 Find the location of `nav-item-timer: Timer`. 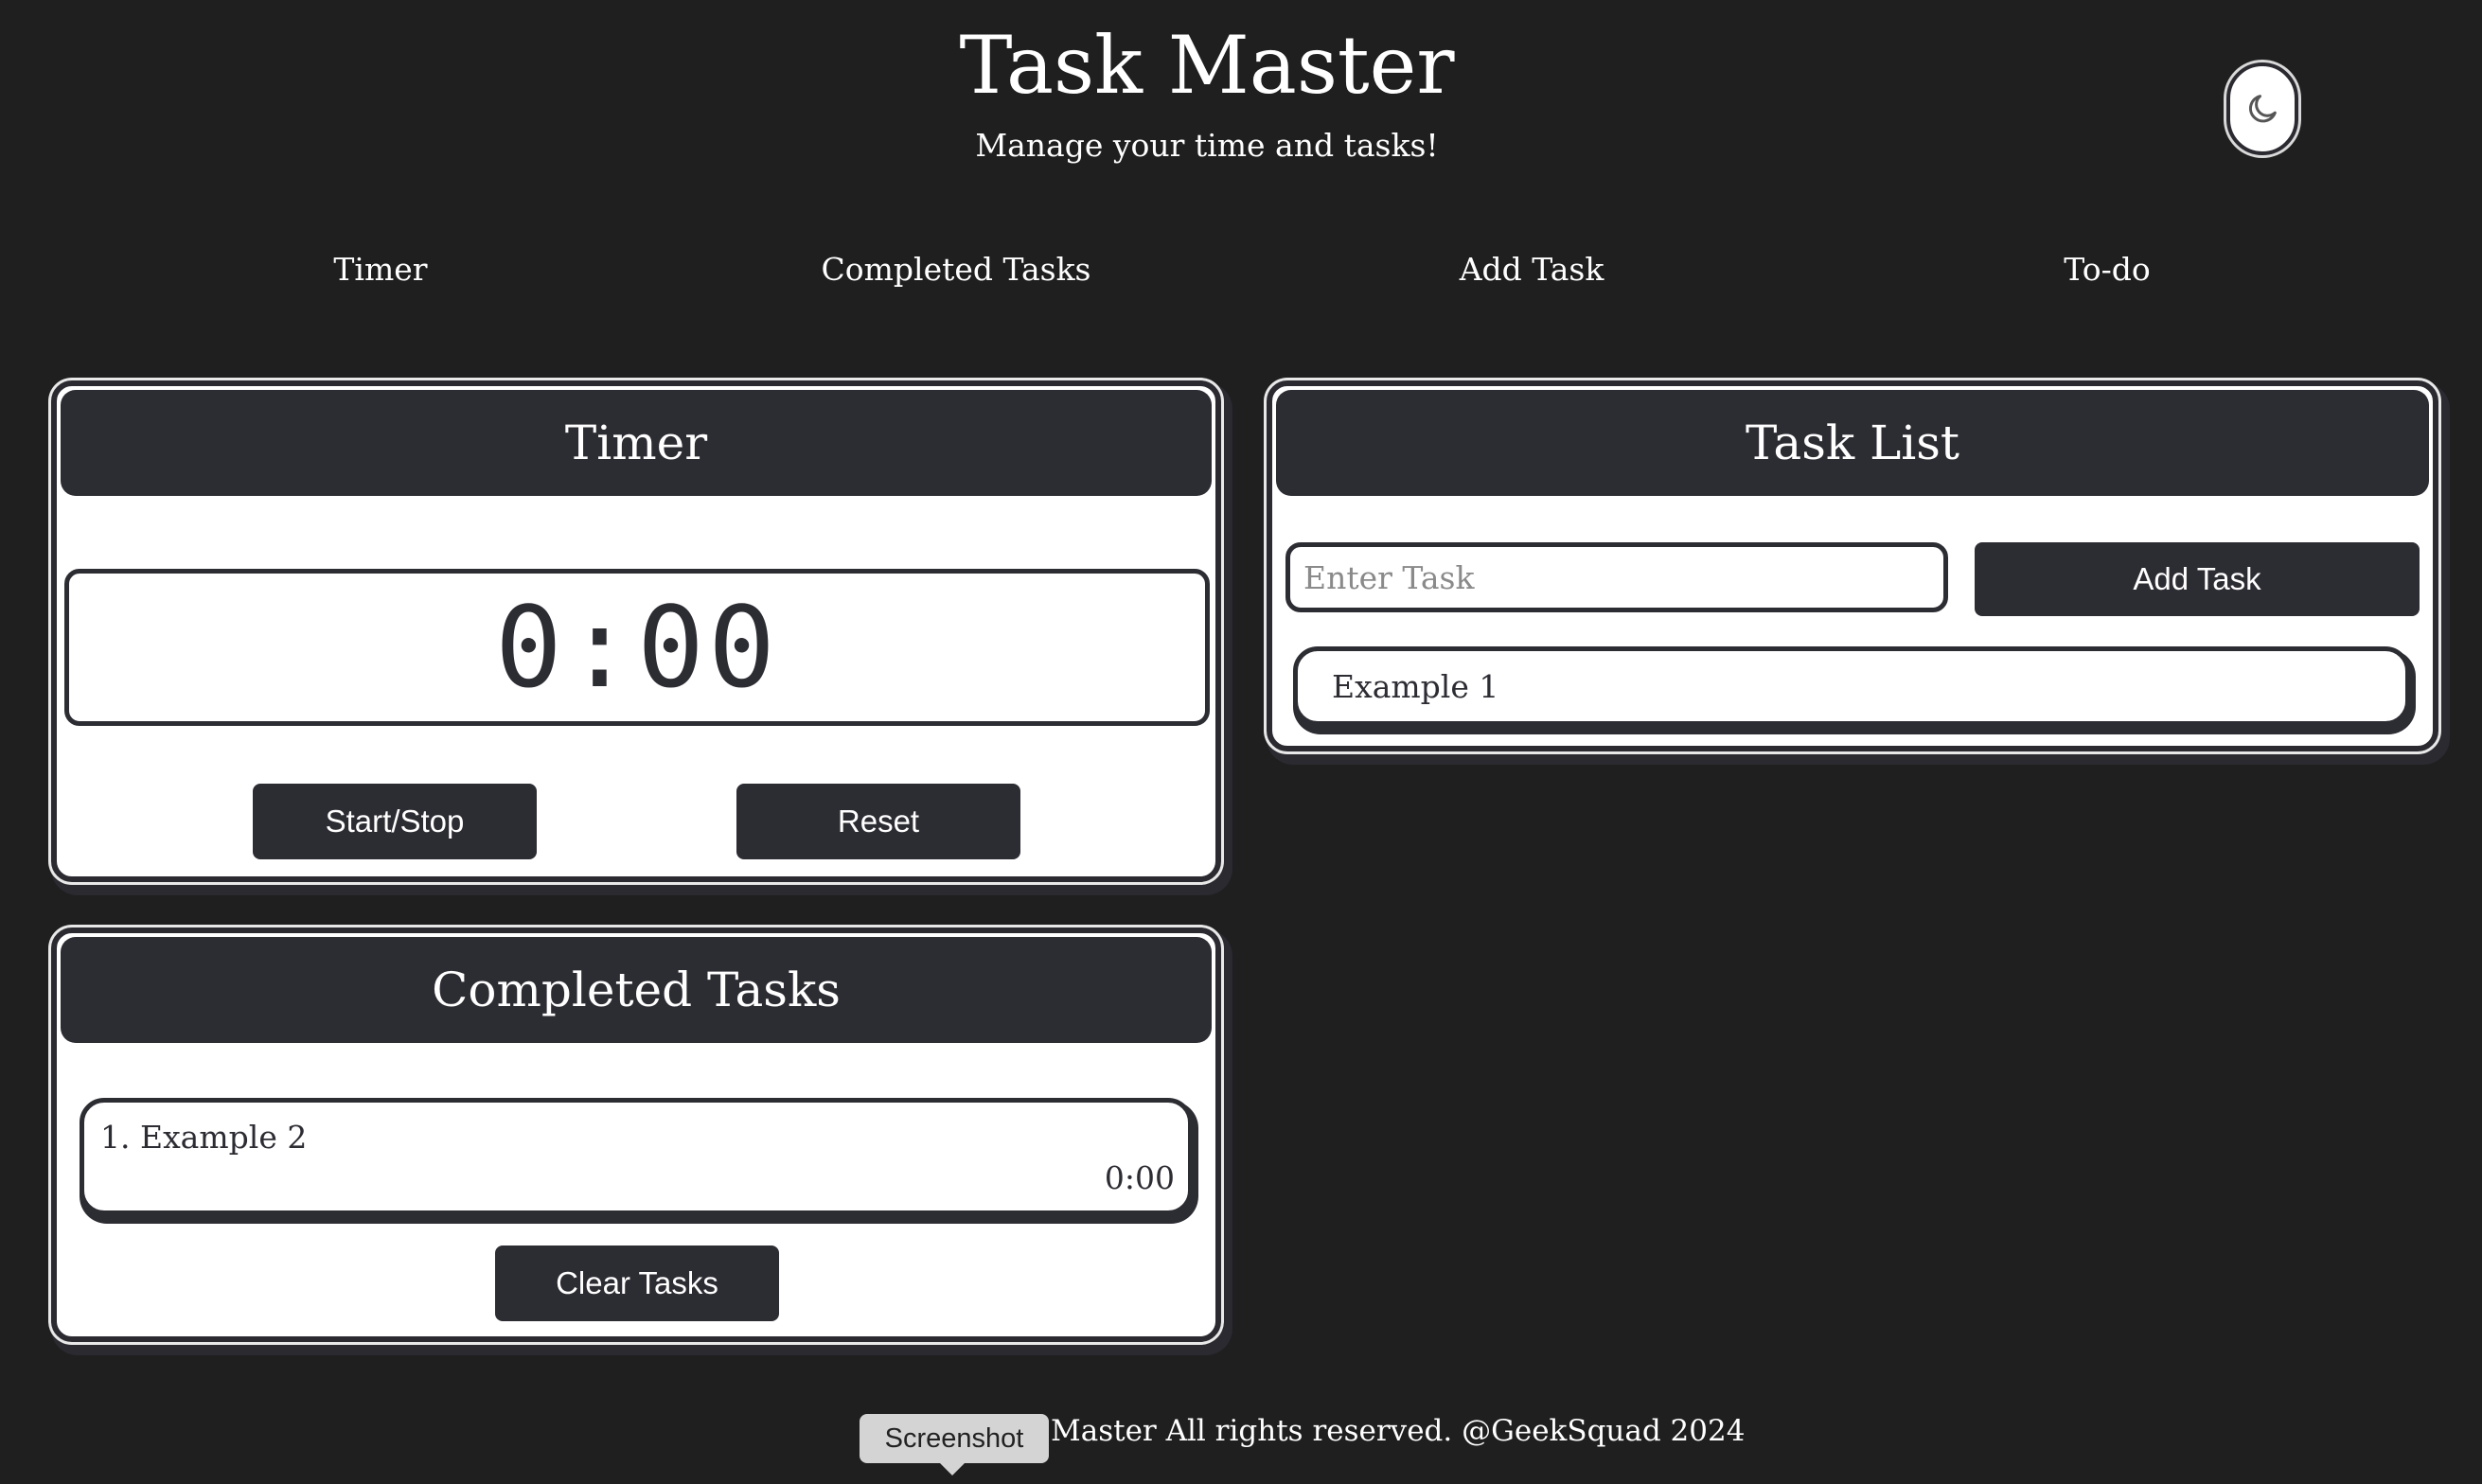

nav-item-timer: Timer is located at coordinates (381, 269).